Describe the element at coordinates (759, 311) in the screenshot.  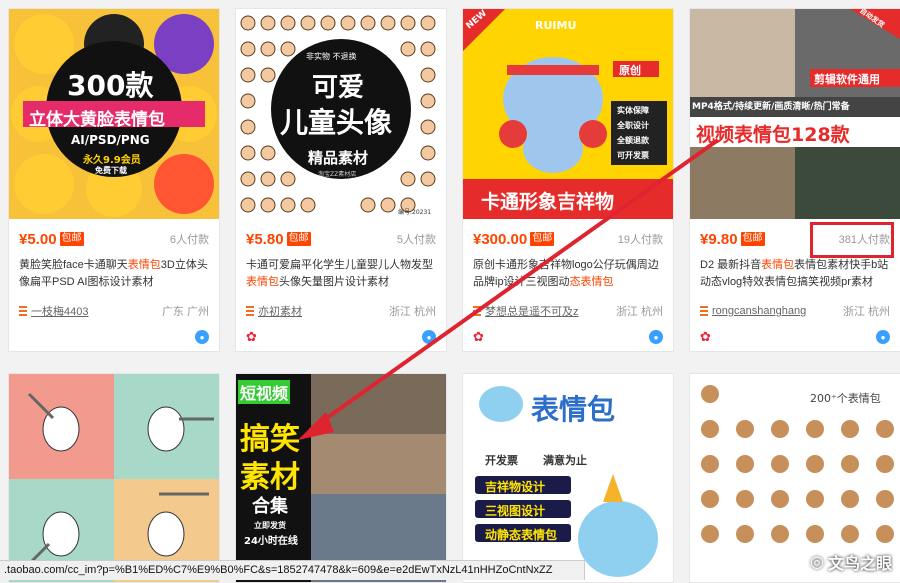
I see `shop-link: rongcanshanghang` at that location.